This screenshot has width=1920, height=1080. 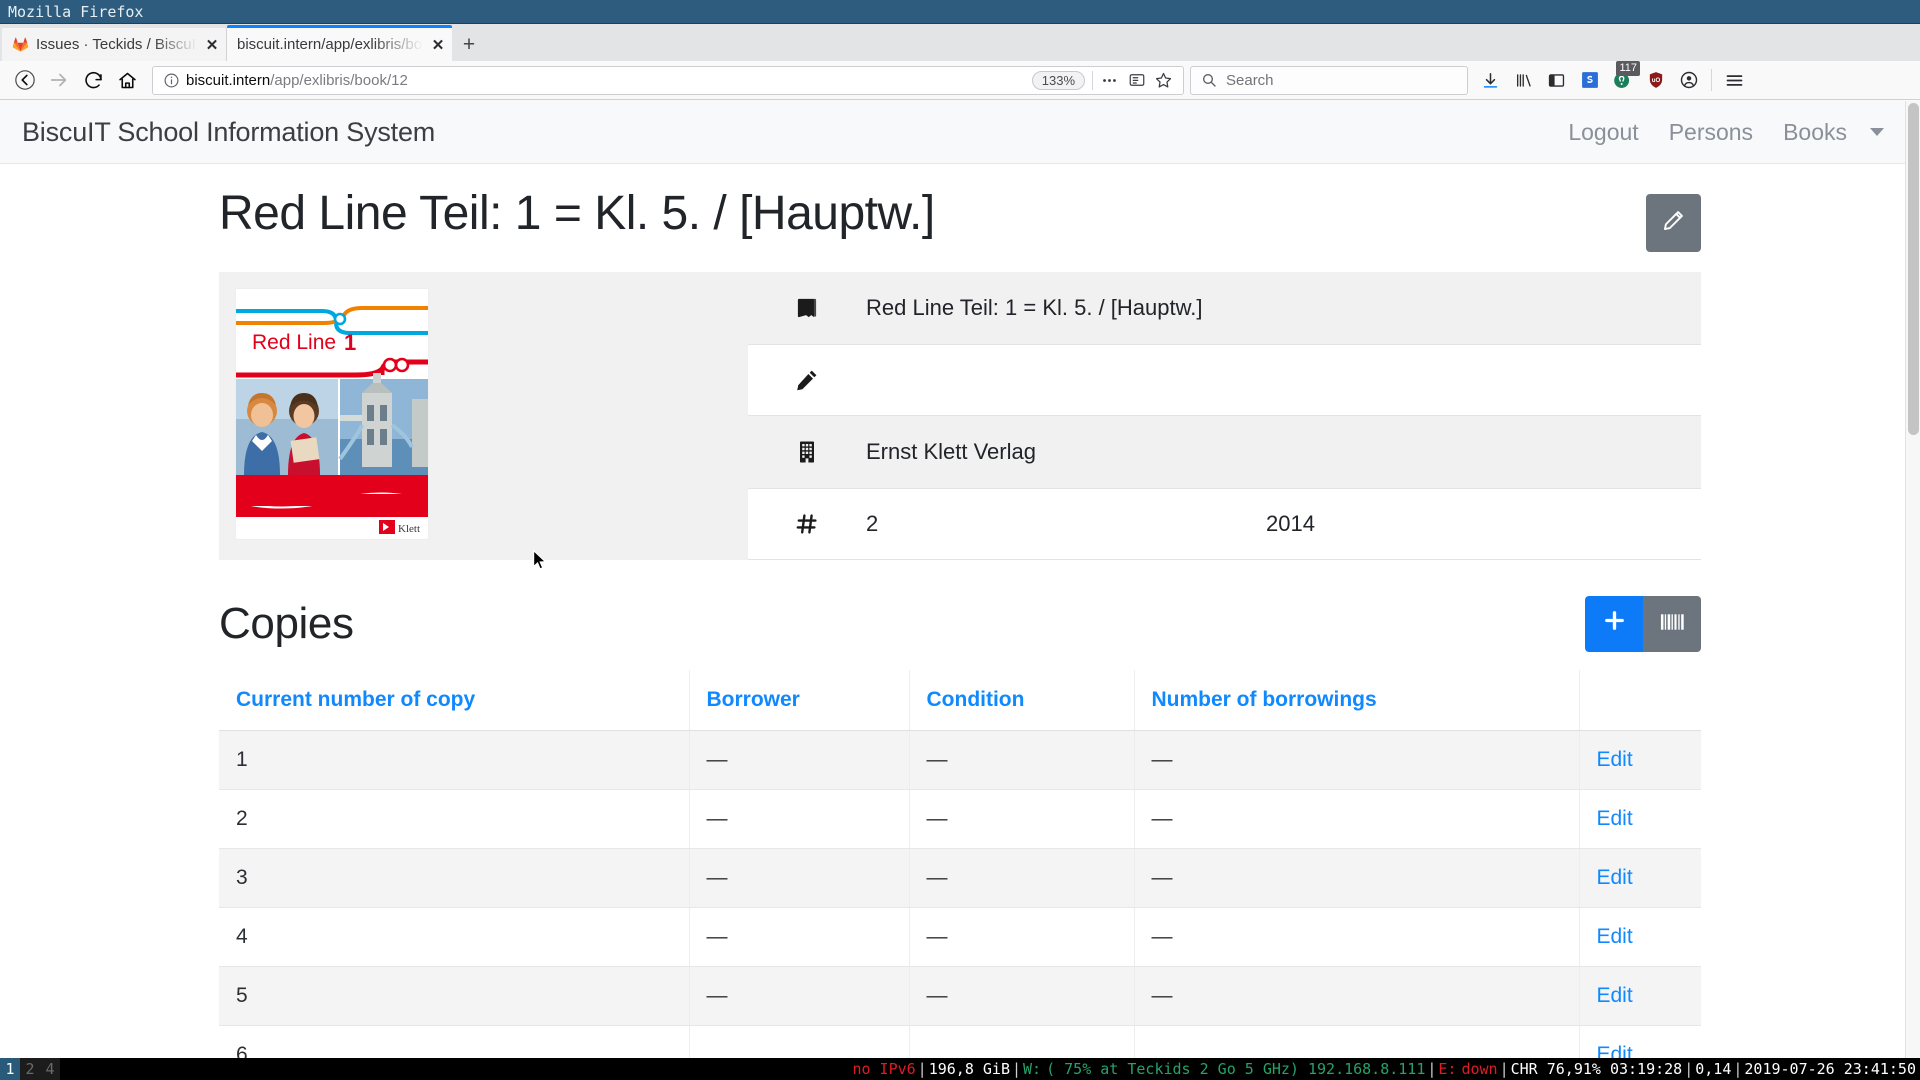 What do you see at coordinates (1224, 452) in the screenshot?
I see `detail-row-publisher: Ernst Klett Verlag` at bounding box center [1224, 452].